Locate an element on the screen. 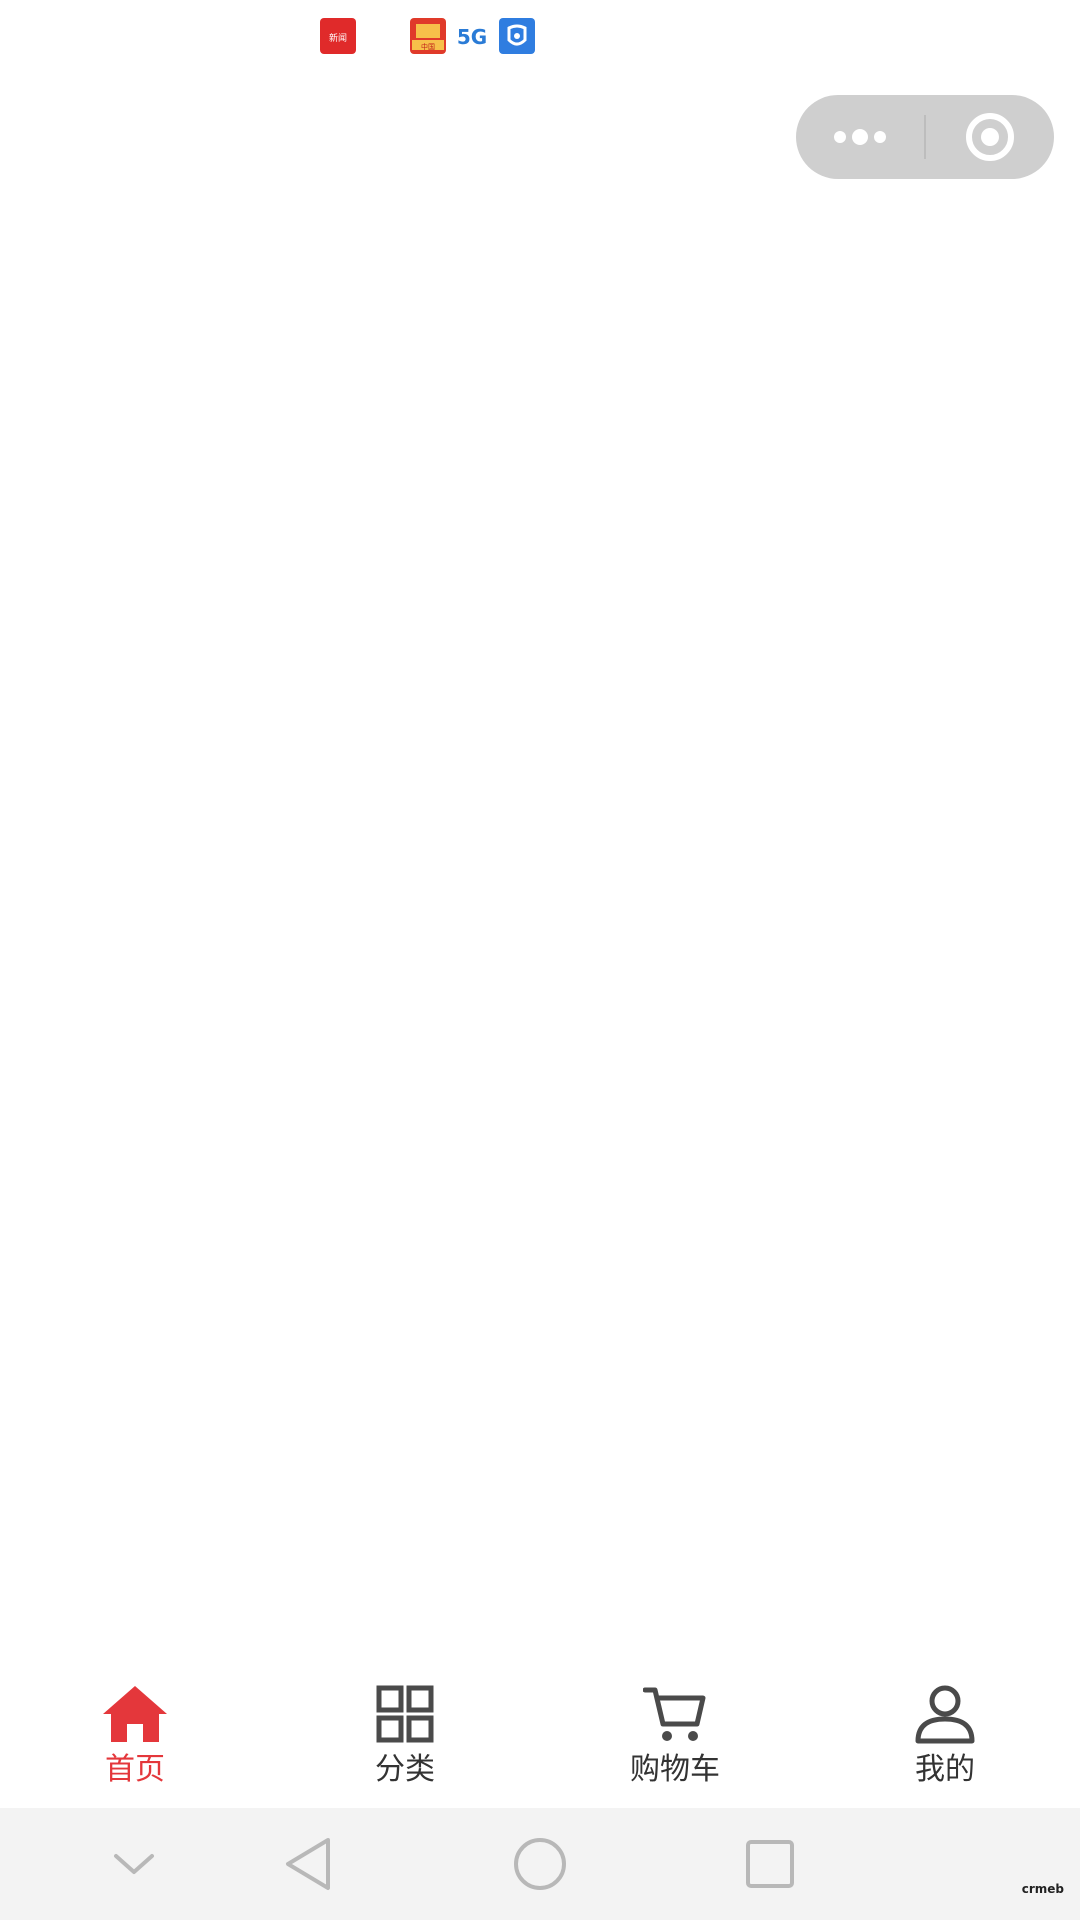  cart-icon is located at coordinates (675, 1714).